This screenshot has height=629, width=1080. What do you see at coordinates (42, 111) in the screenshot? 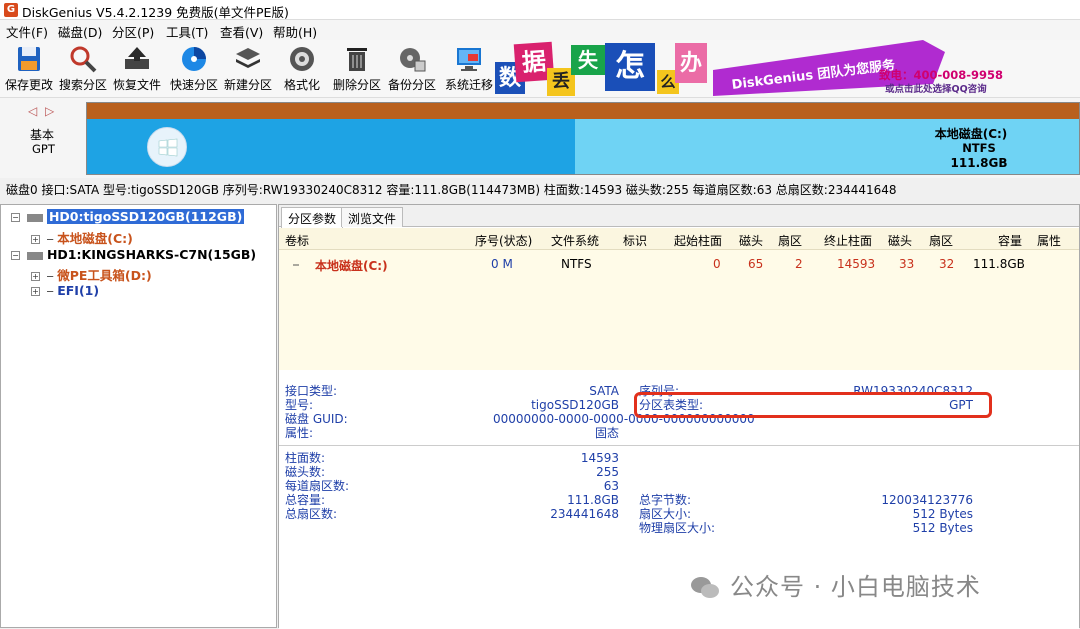
I see `disk-nav-arrows: ◁ ▷` at bounding box center [42, 111].